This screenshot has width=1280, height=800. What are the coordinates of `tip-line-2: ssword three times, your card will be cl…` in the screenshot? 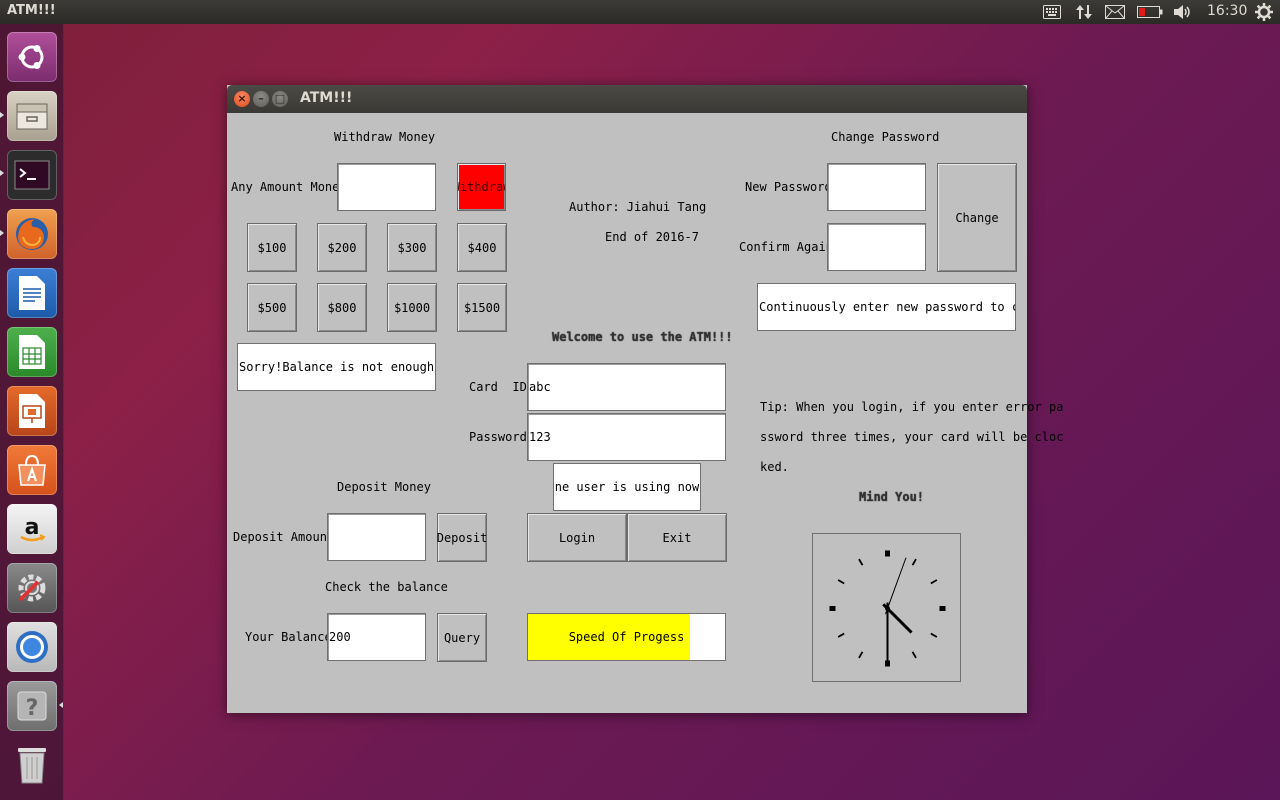 It's located at (912, 437).